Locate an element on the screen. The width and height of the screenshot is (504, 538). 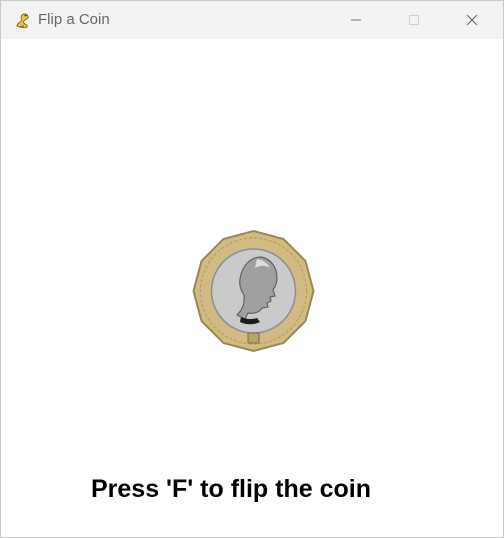
instruction-text: Press 'F' to flip the coin is located at coordinates (231, 489).